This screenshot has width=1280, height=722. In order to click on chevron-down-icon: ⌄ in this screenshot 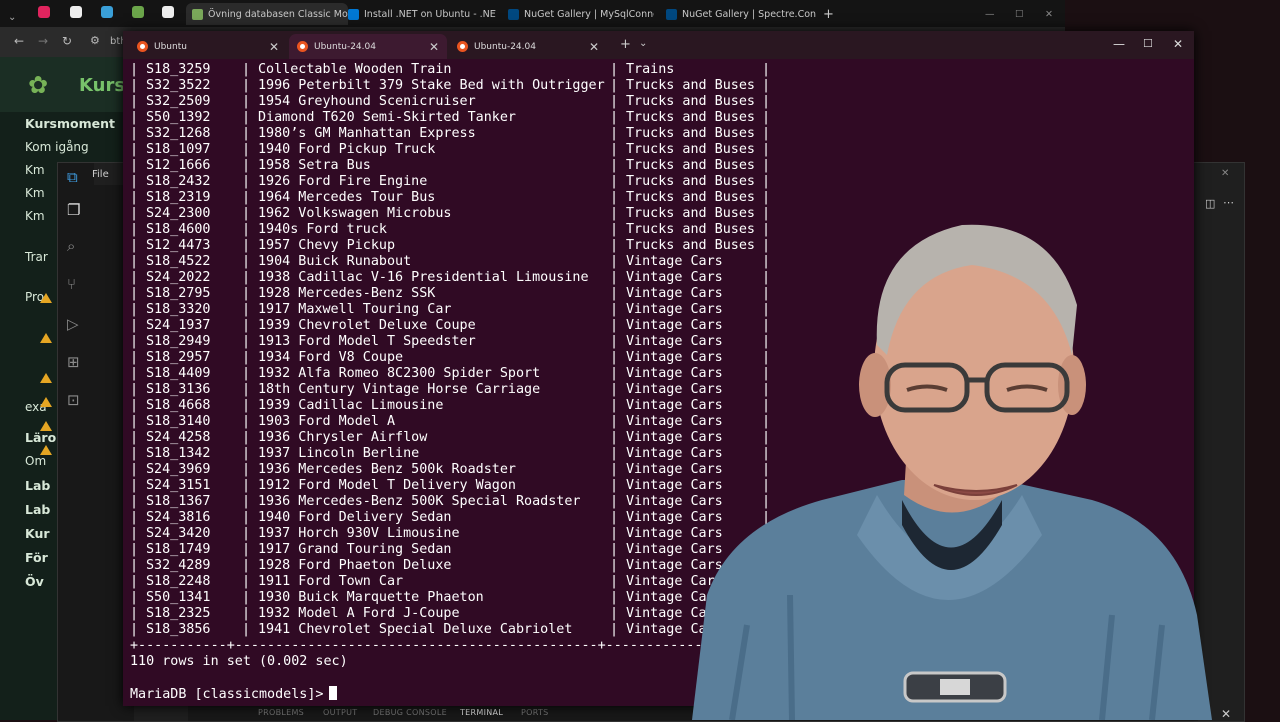, I will do `click(643, 43)`.